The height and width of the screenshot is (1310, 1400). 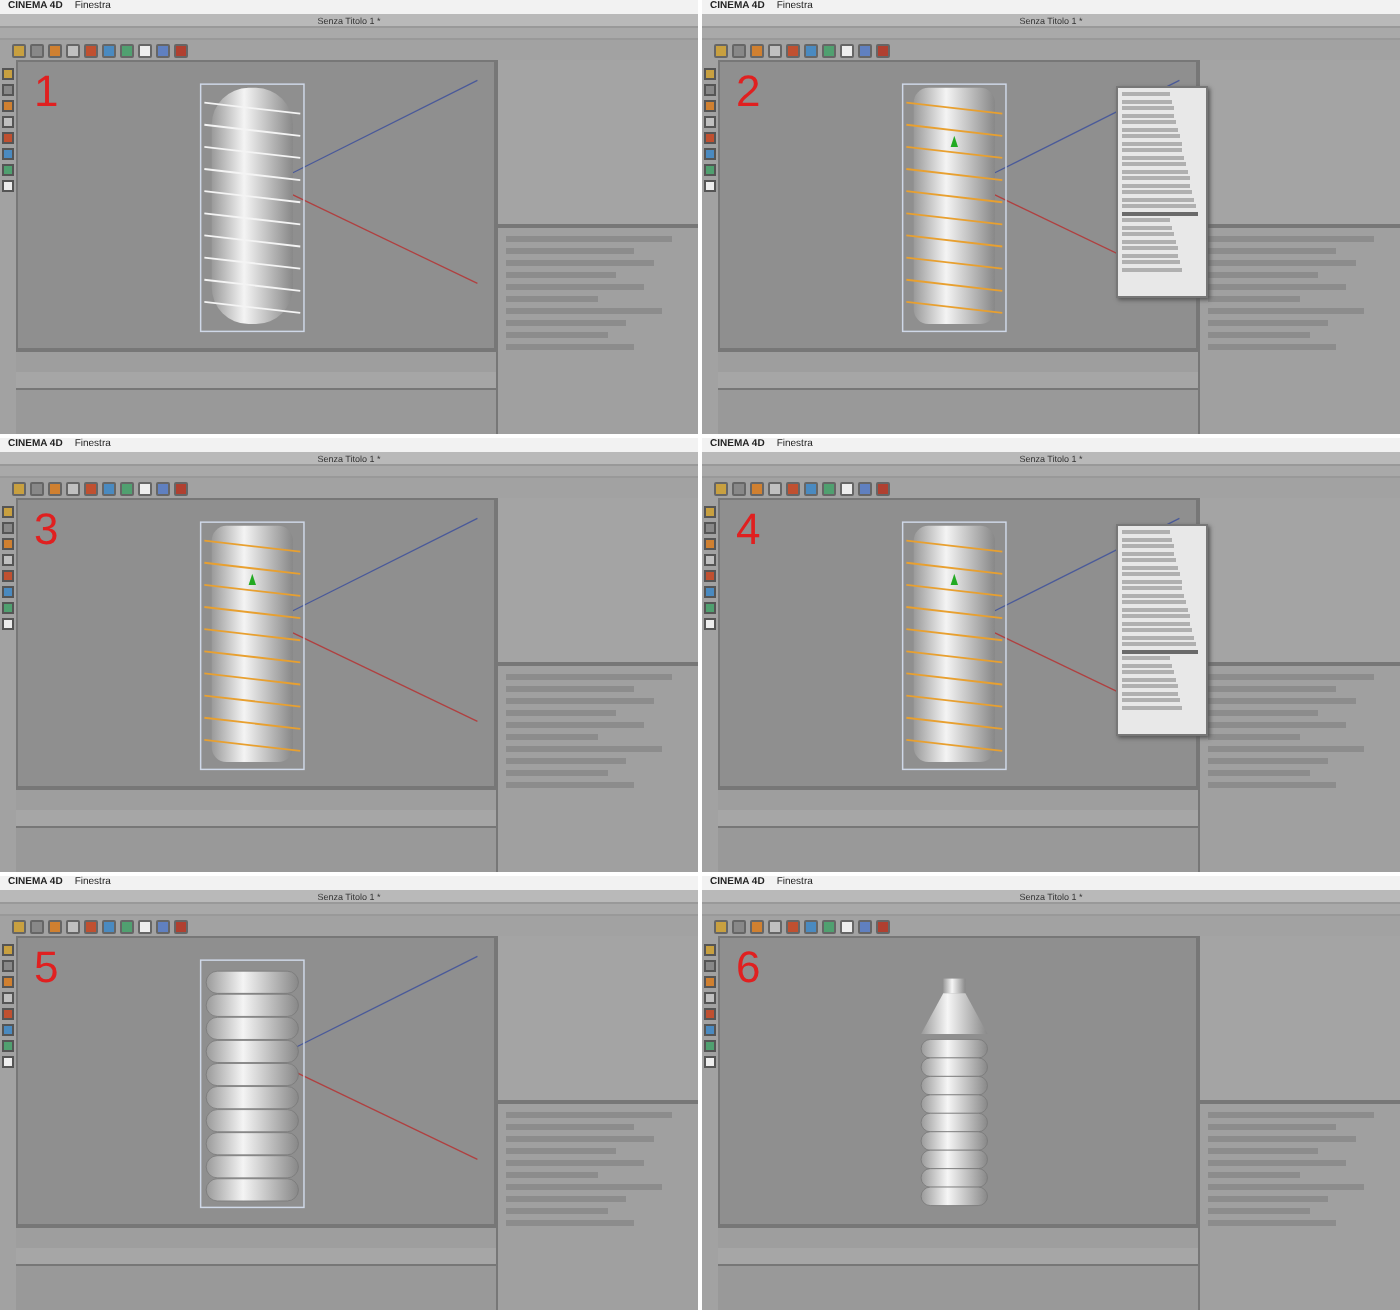 What do you see at coordinates (748, 968) in the screenshot?
I see `step-number: 6` at bounding box center [748, 968].